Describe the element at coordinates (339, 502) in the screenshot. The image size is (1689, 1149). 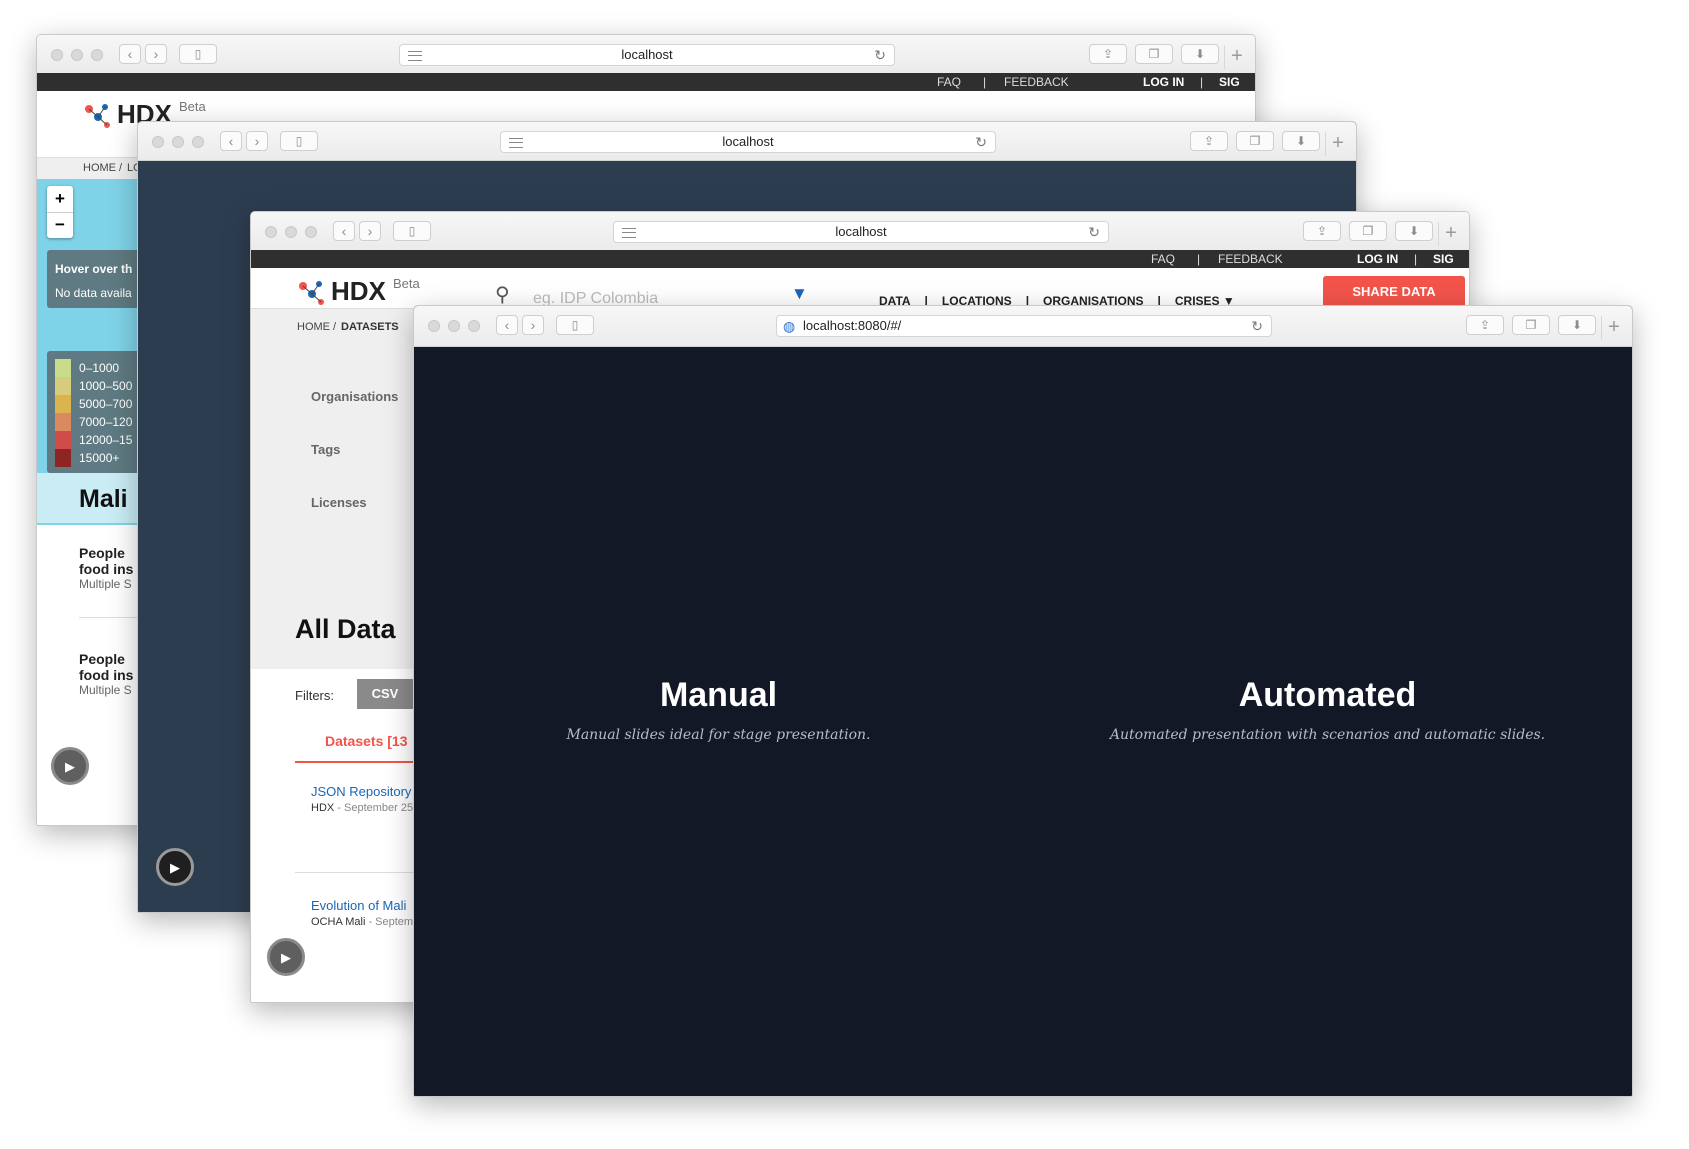
I see `facet-licenses: Licenses` at that location.